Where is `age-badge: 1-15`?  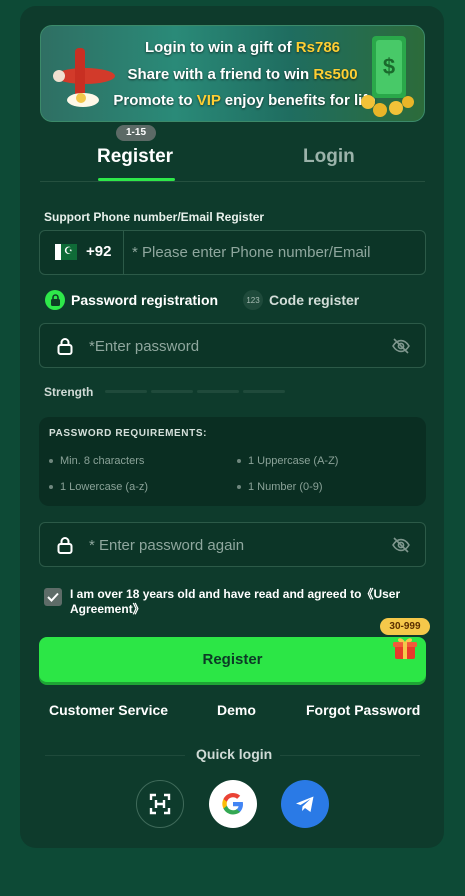
age-badge: 1-15 is located at coordinates (136, 133).